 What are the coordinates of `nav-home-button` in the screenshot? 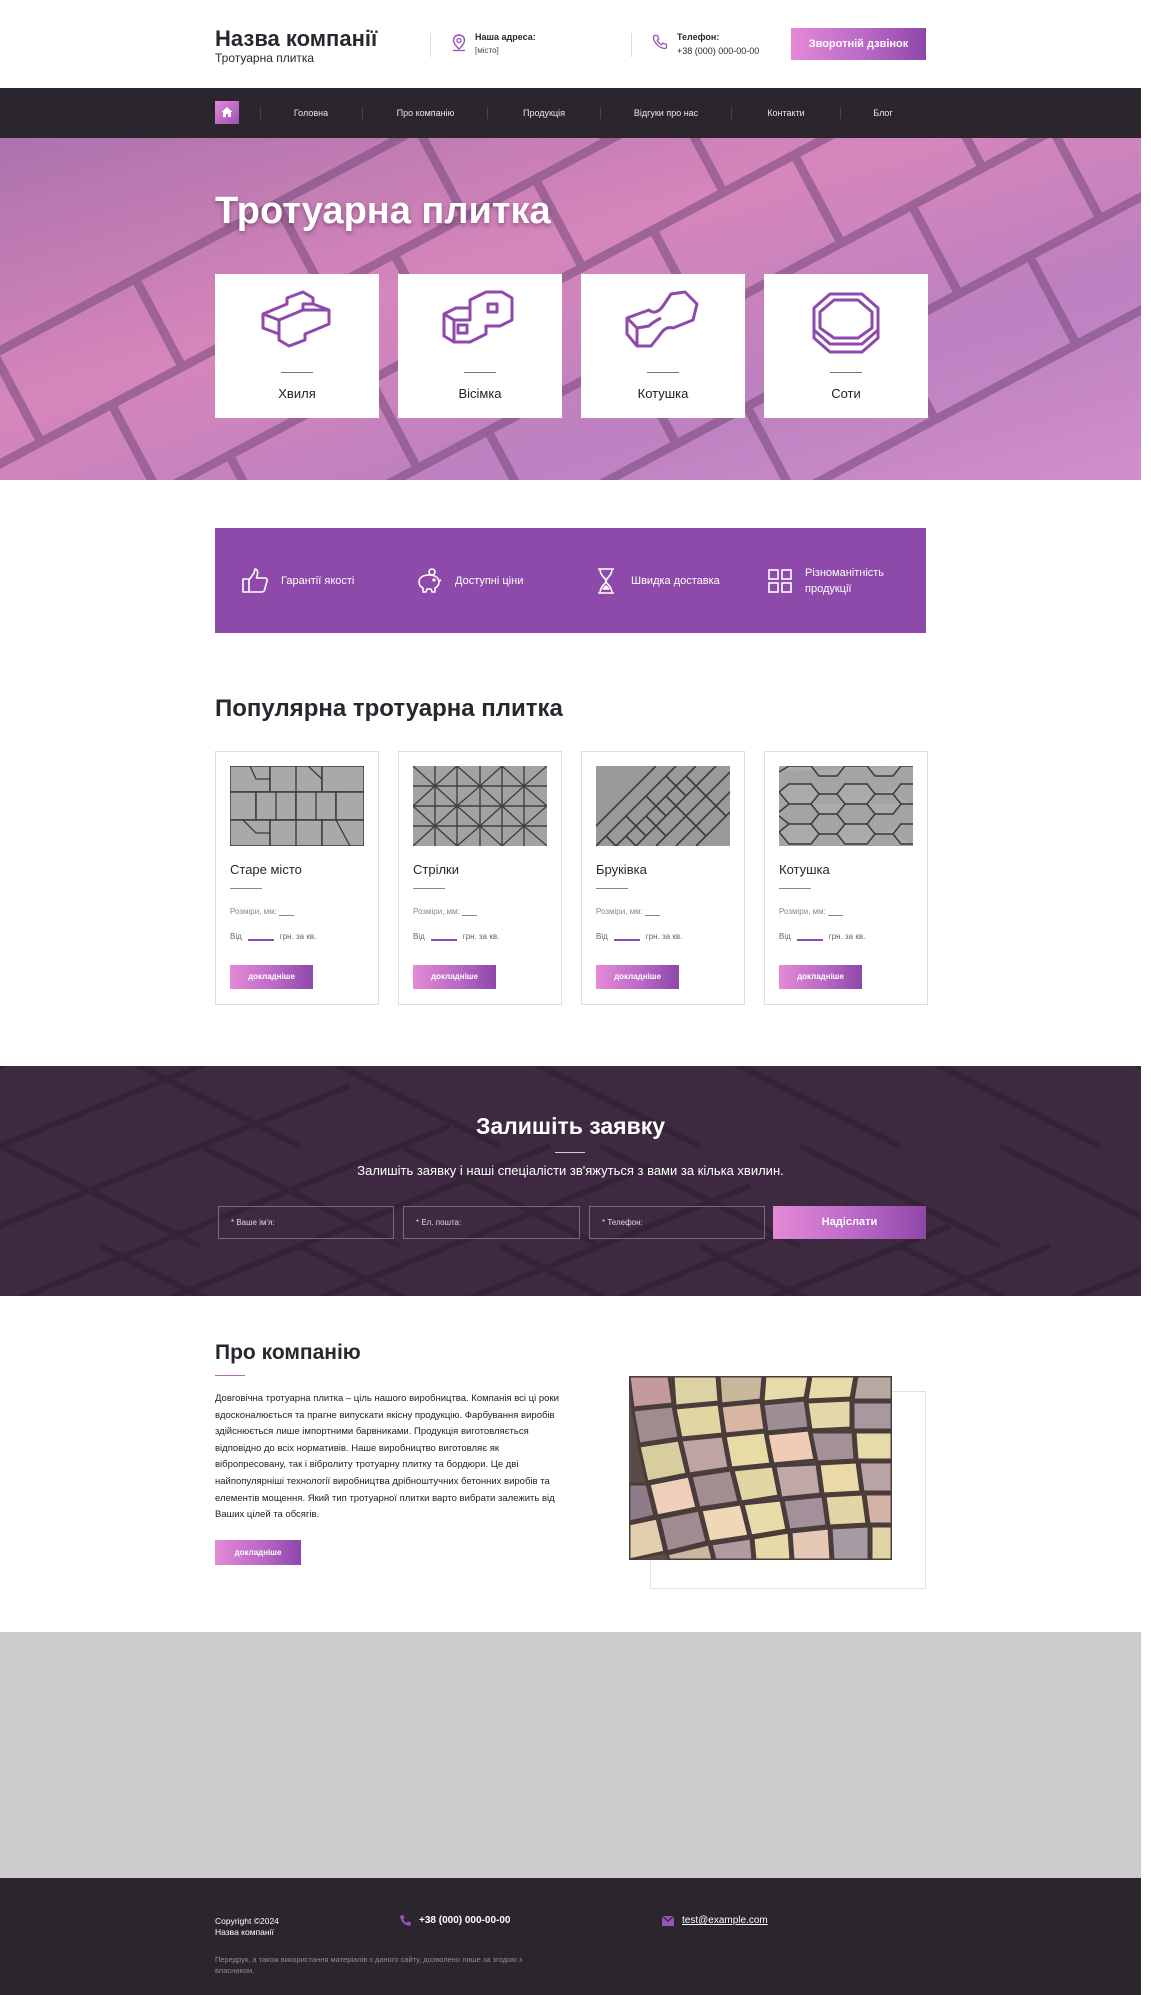 It's located at (227, 112).